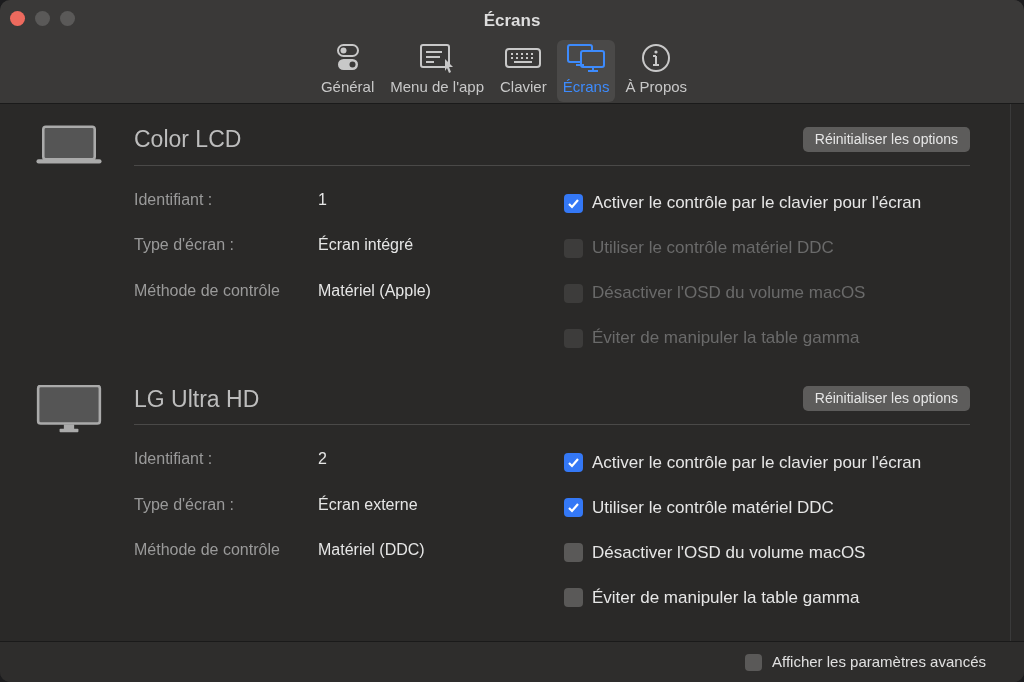 Image resolution: width=1024 pixels, height=682 pixels. I want to click on window-title: Écrans, so click(512, 20).